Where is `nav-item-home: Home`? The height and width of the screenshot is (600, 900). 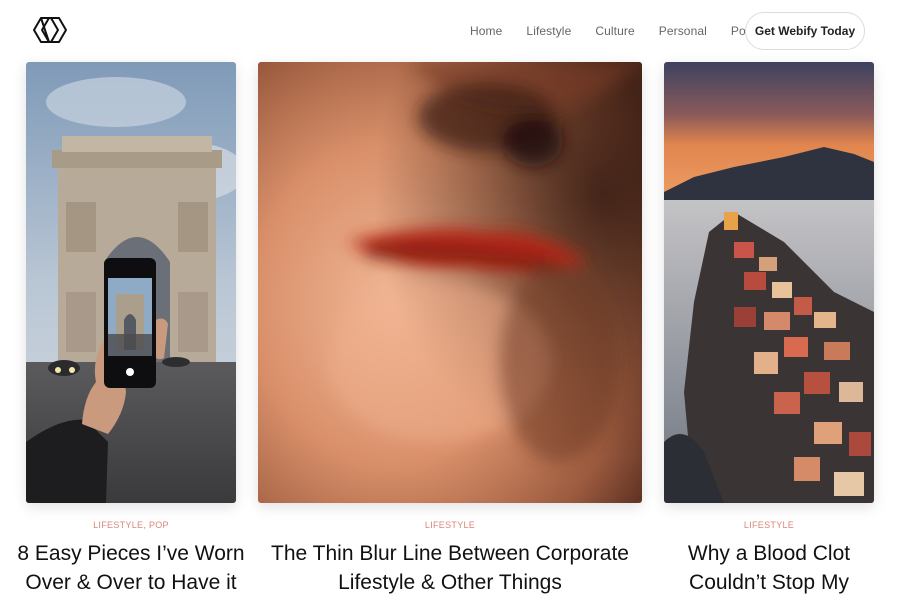 nav-item-home: Home is located at coordinates (486, 31).